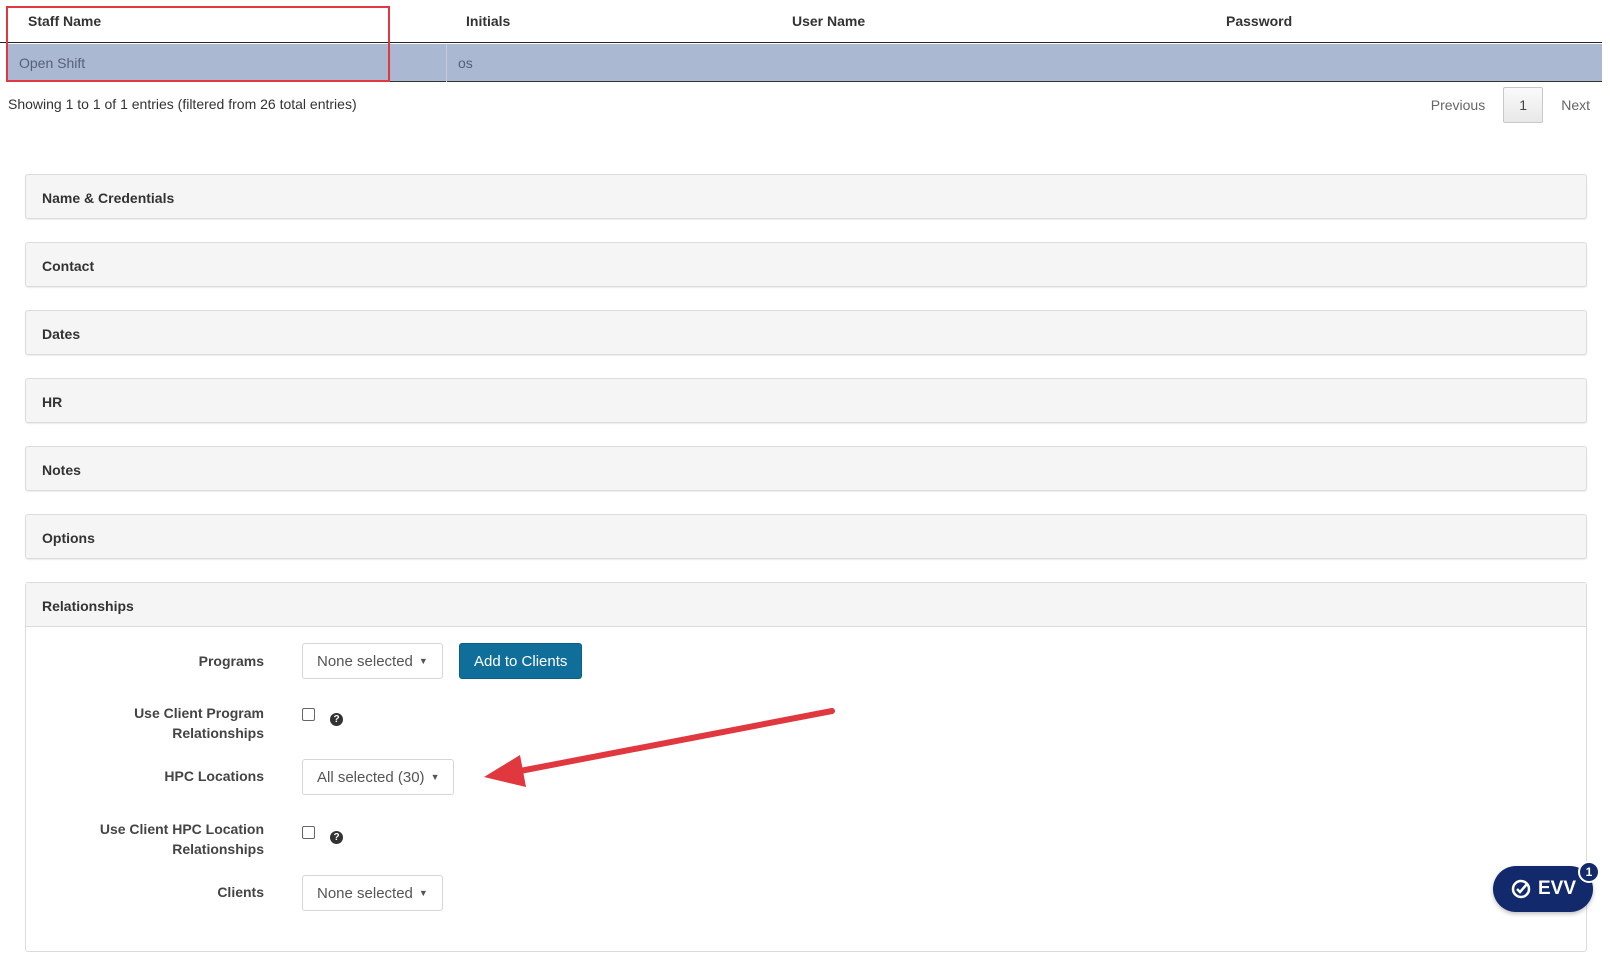  What do you see at coordinates (1259, 21) in the screenshot?
I see `col-password: Password` at bounding box center [1259, 21].